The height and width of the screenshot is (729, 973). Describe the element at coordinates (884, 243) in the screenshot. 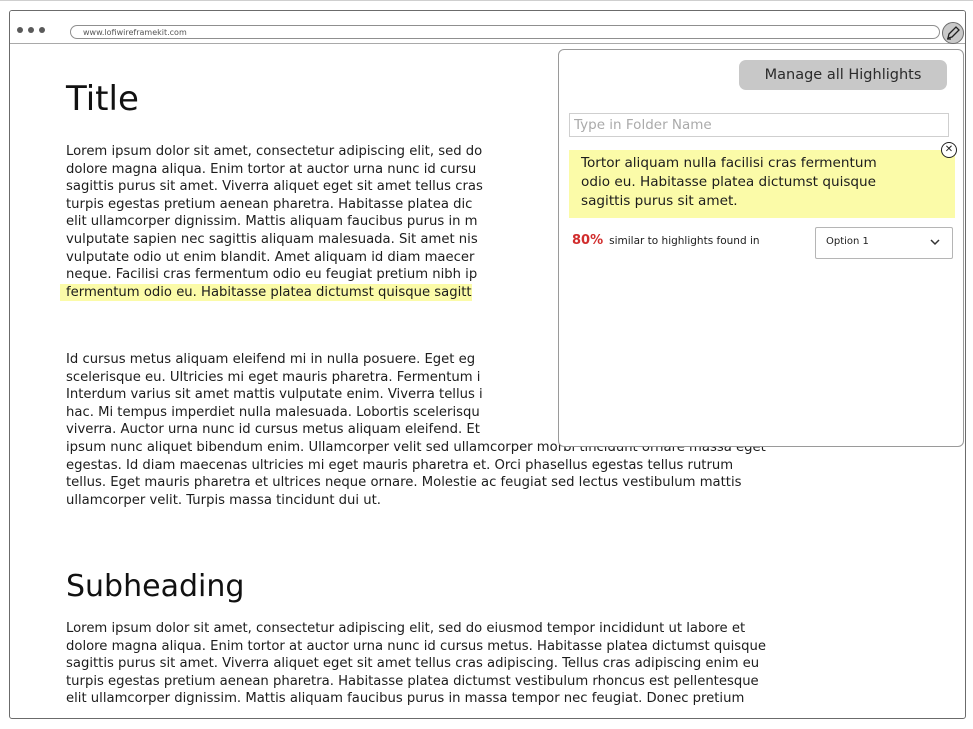

I see `option-select: Option 1` at that location.